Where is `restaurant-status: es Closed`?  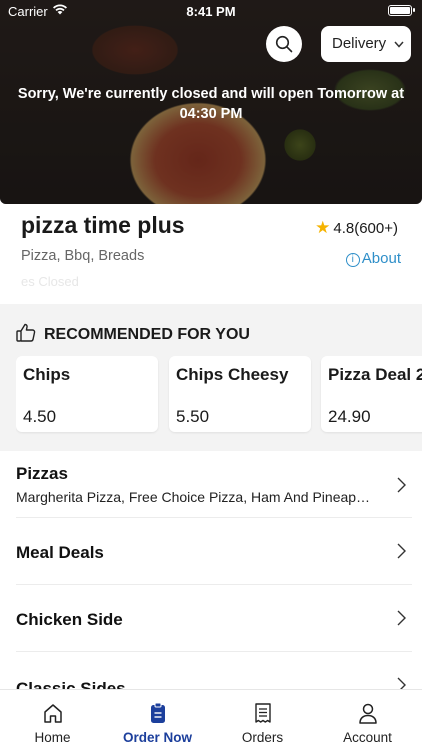 restaurant-status: es Closed is located at coordinates (50, 281).